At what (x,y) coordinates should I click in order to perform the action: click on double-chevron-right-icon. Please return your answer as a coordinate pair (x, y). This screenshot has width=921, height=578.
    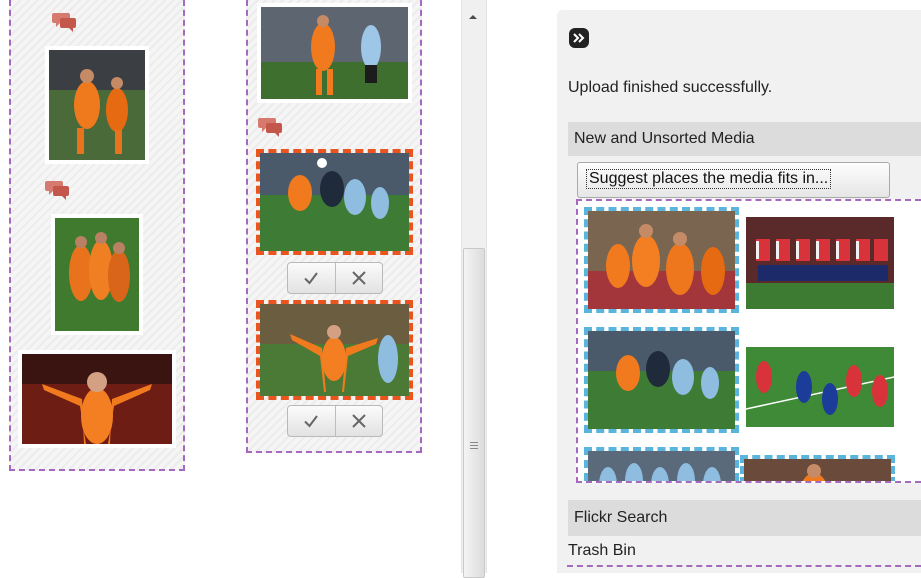
    Looking at the image, I should click on (579, 38).